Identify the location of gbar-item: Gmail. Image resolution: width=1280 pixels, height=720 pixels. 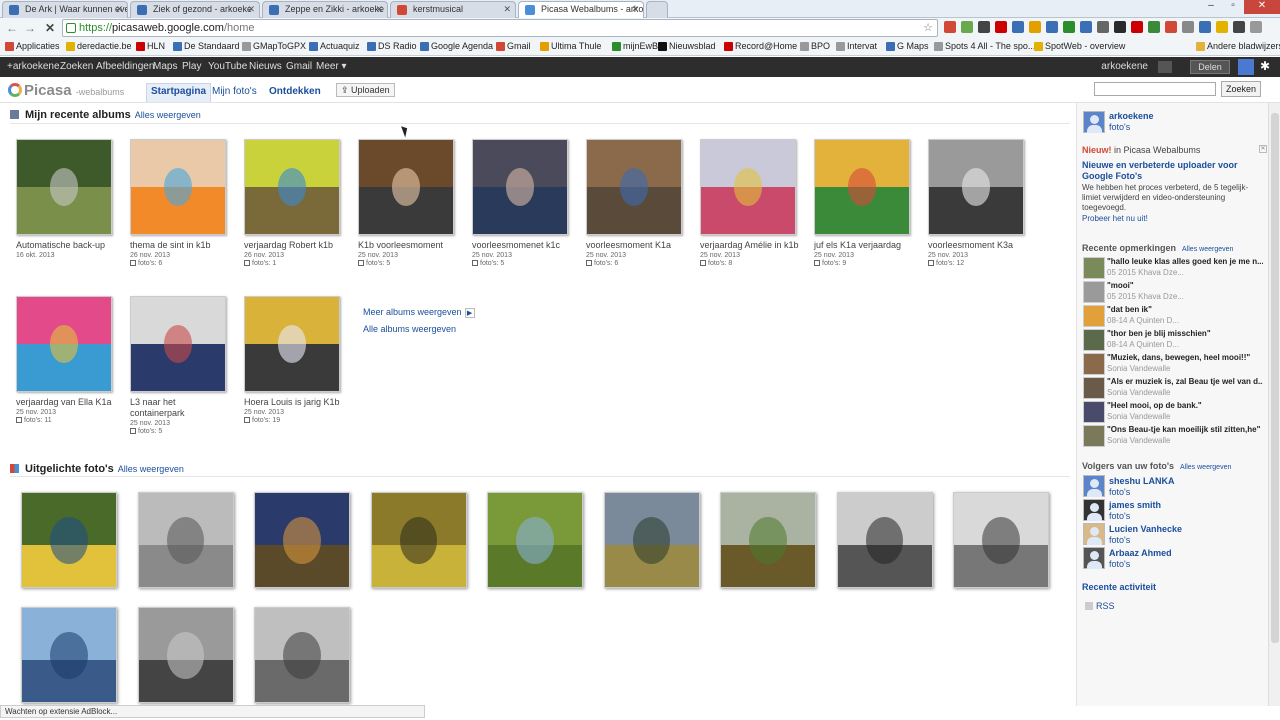
(299, 66).